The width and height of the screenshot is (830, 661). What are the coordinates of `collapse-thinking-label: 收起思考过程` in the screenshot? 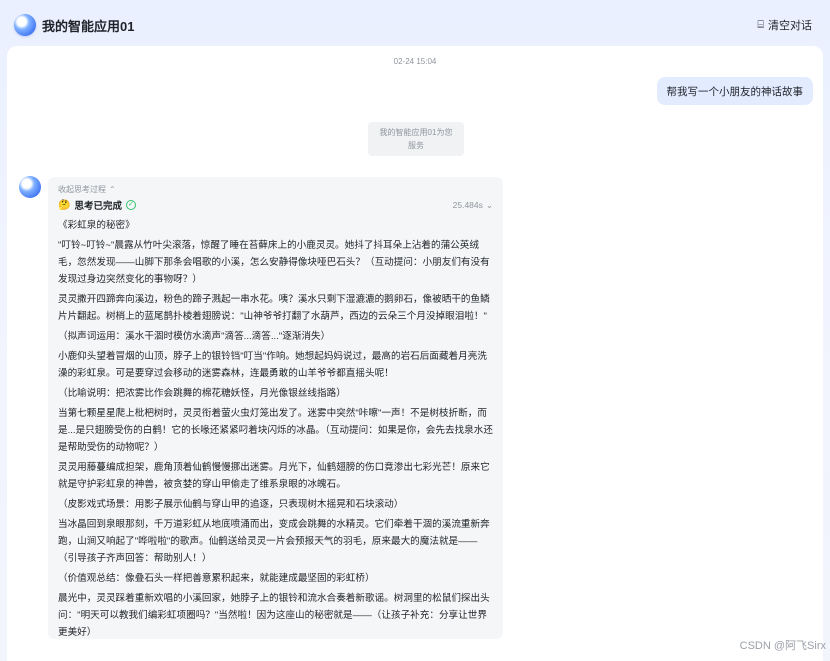 It's located at (82, 189).